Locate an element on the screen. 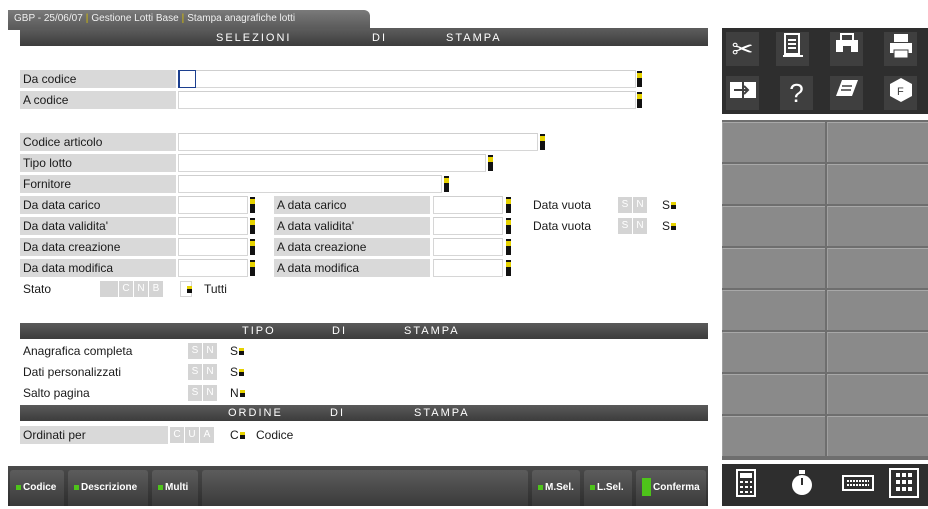  function-box-icon: F is located at coordinates (900, 93).